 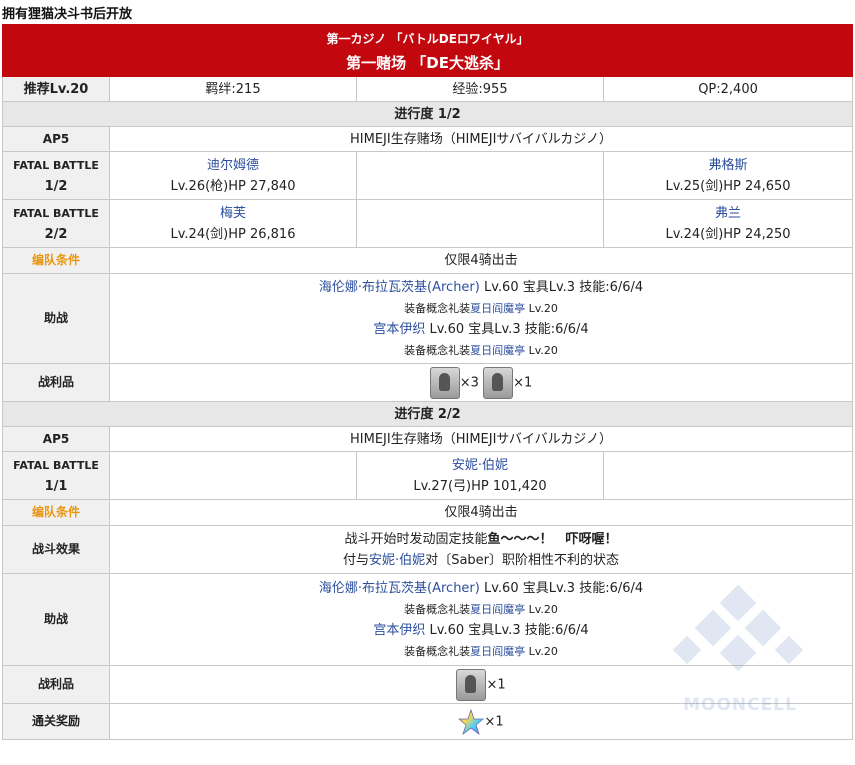 I want to click on effect-link-anne-mary: 安妮·伯妮, so click(x=397, y=560).